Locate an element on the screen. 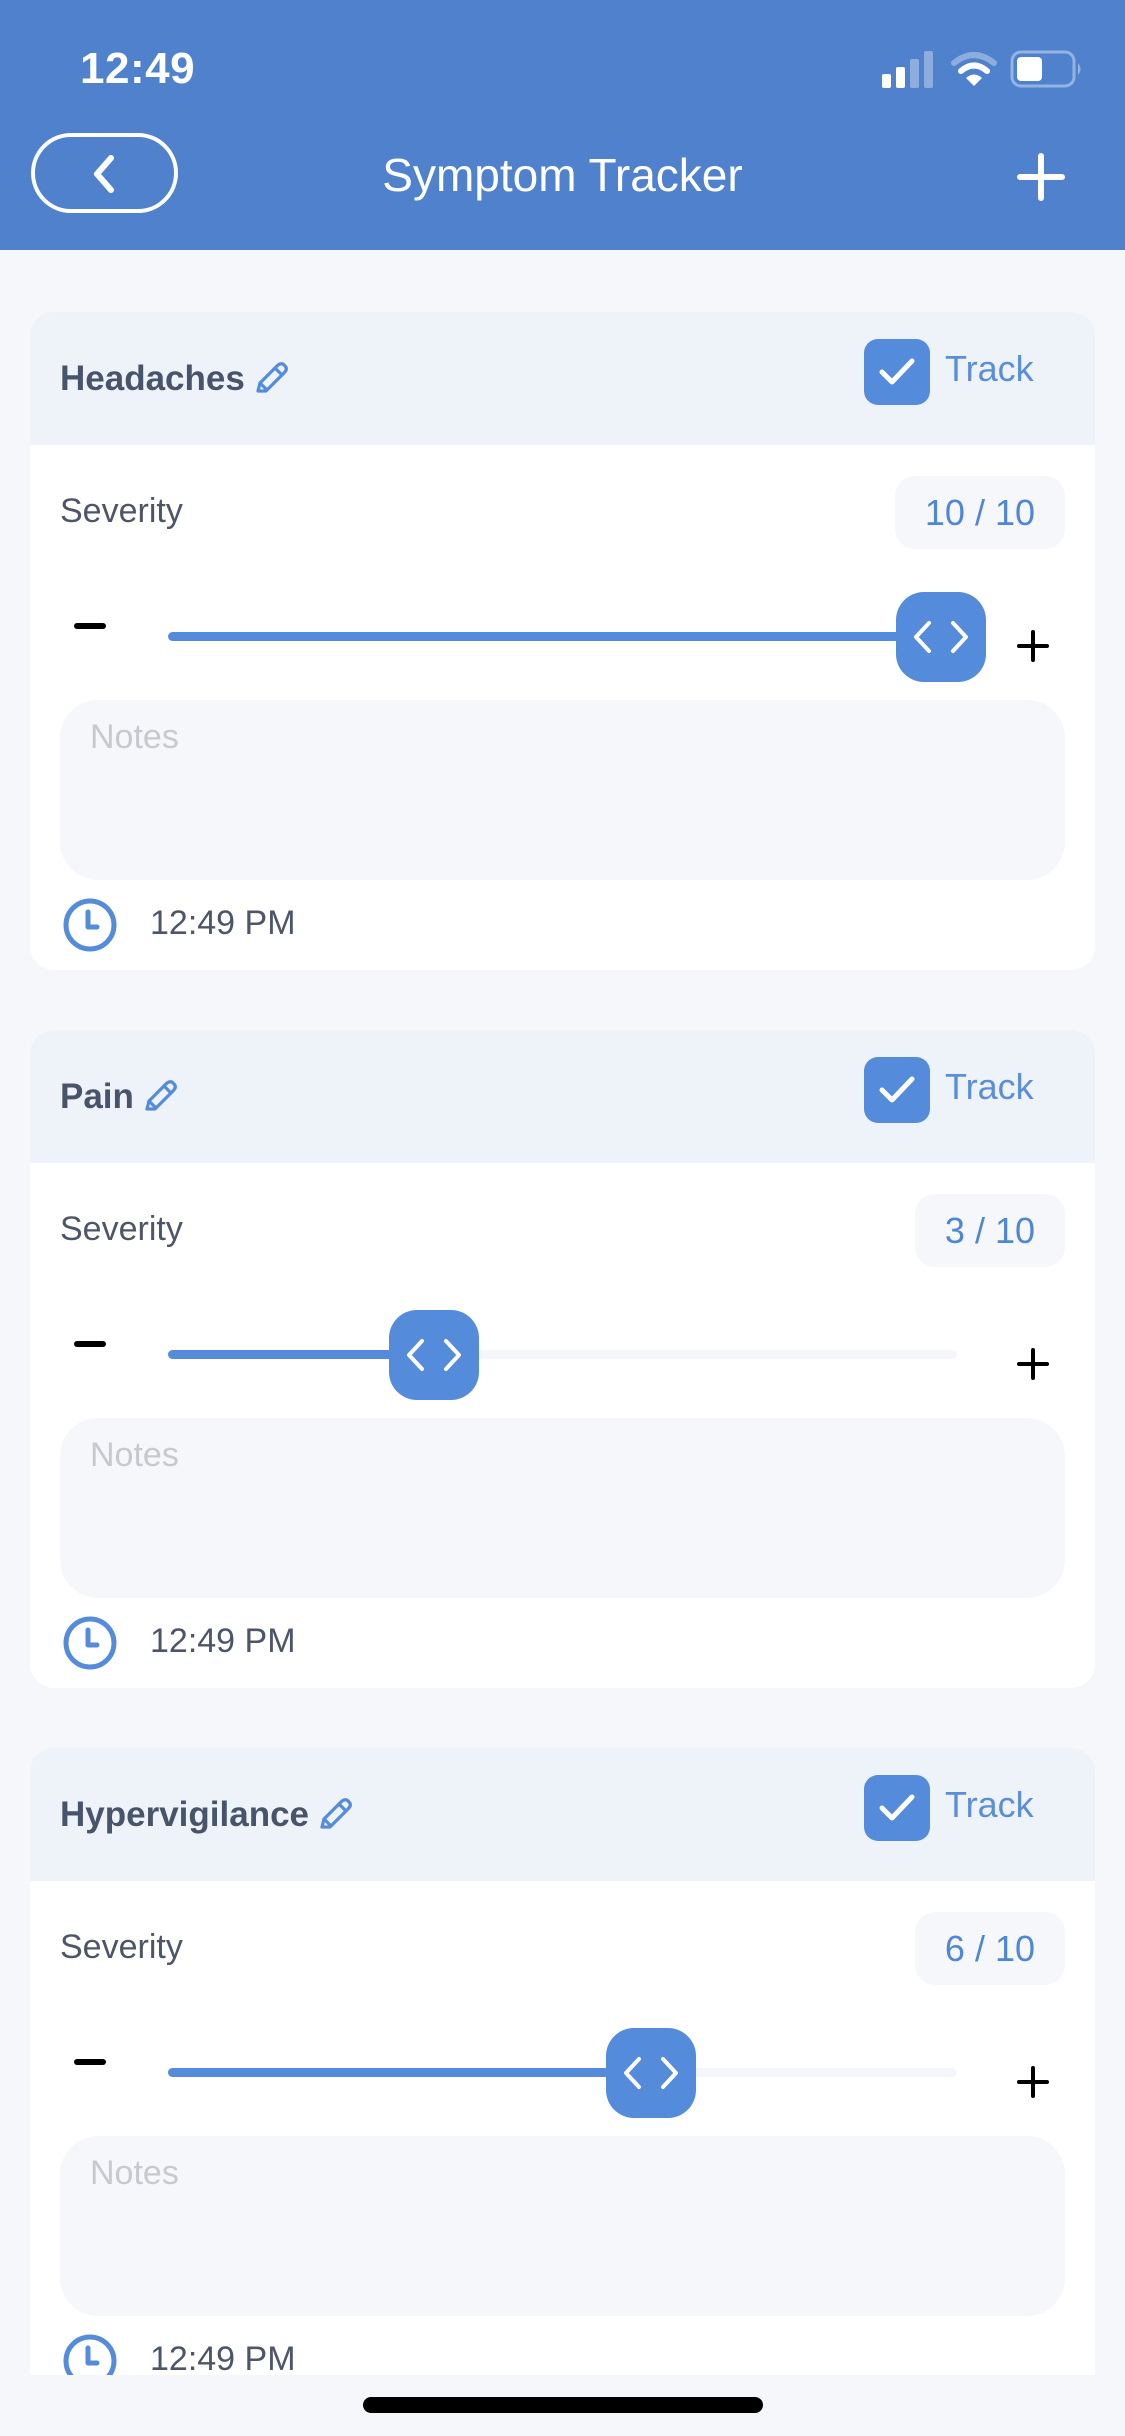 This screenshot has width=1125, height=2436. add-symptom-button is located at coordinates (1041, 177).